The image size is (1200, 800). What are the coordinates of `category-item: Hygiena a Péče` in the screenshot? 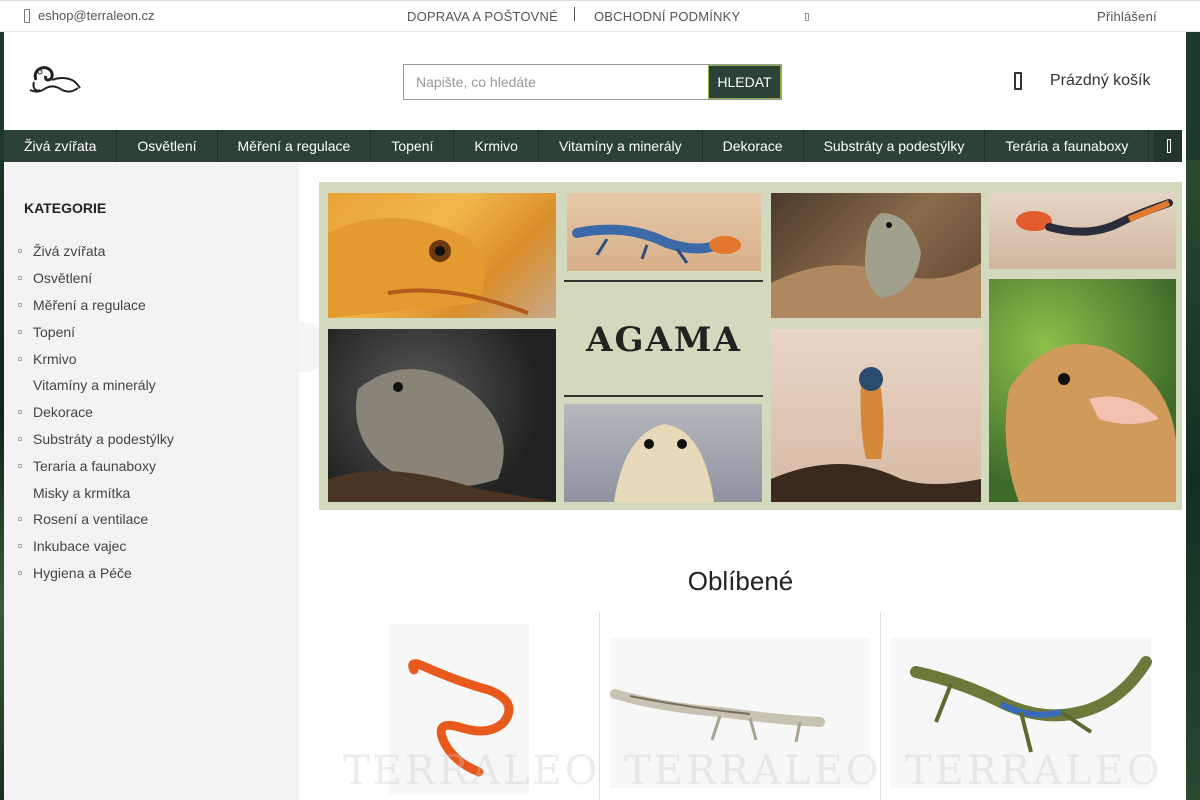 It's located at (96, 573).